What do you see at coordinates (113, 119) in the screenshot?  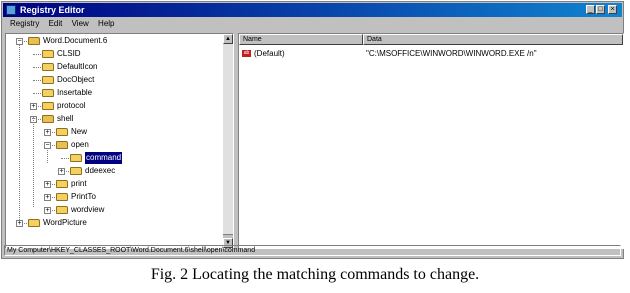 I see `tree-node: − shell` at bounding box center [113, 119].